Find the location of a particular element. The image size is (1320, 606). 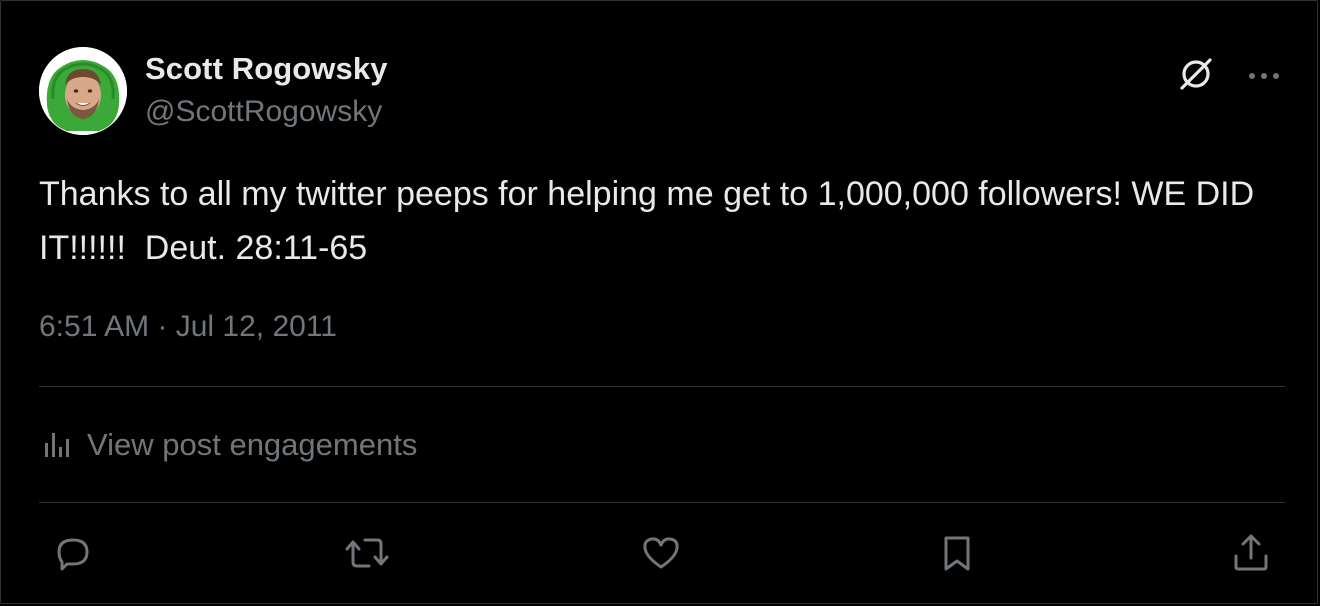

grok-button is located at coordinates (1196, 76).